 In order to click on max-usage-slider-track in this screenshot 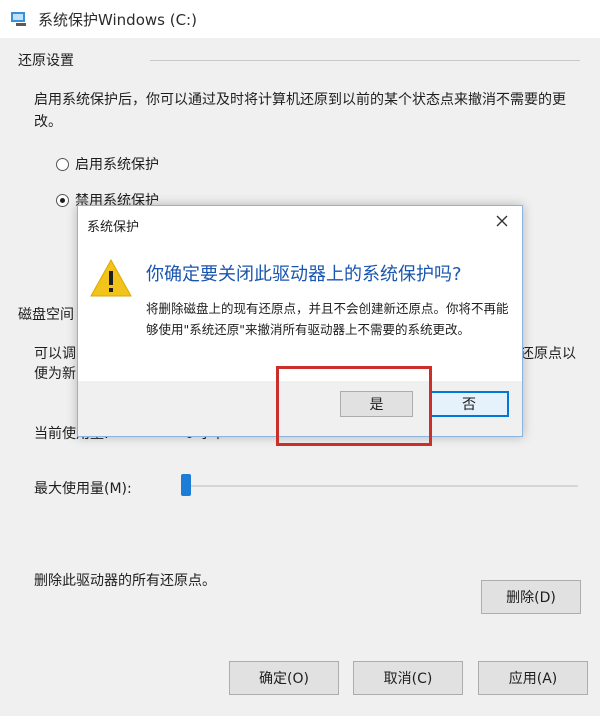, I will do `click(384, 486)`.